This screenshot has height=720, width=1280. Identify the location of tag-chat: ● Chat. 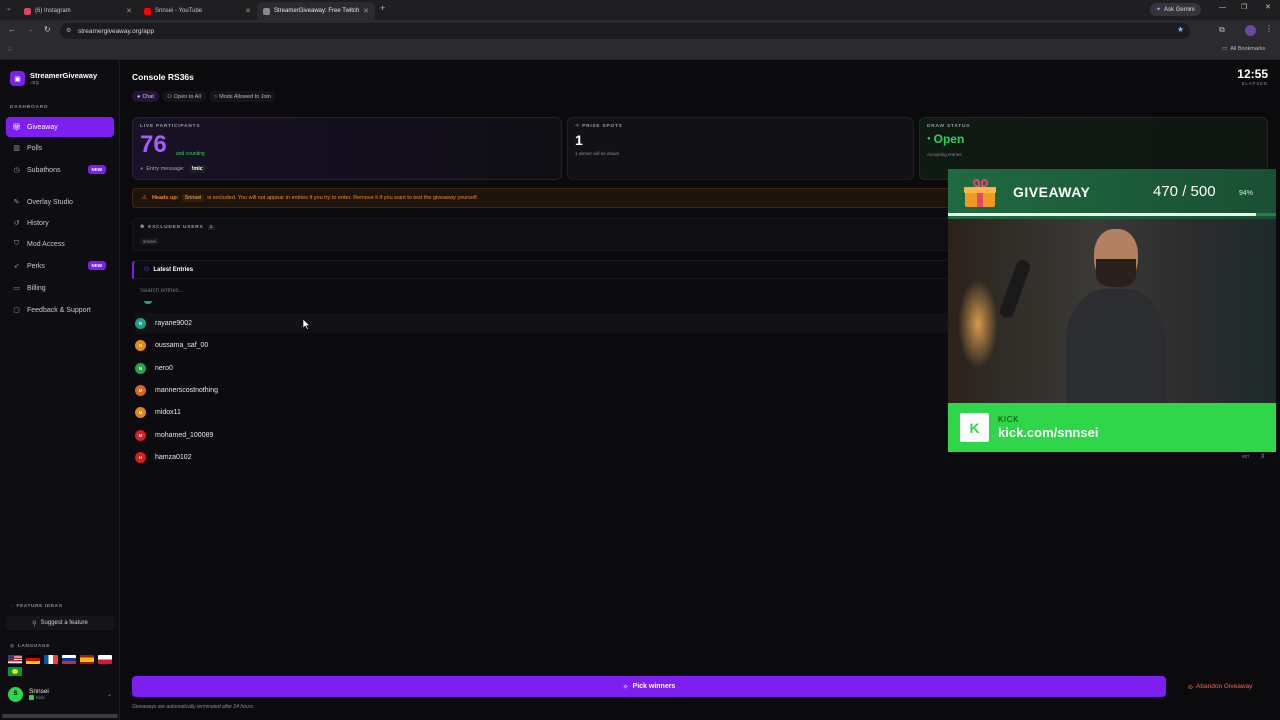
(145, 96).